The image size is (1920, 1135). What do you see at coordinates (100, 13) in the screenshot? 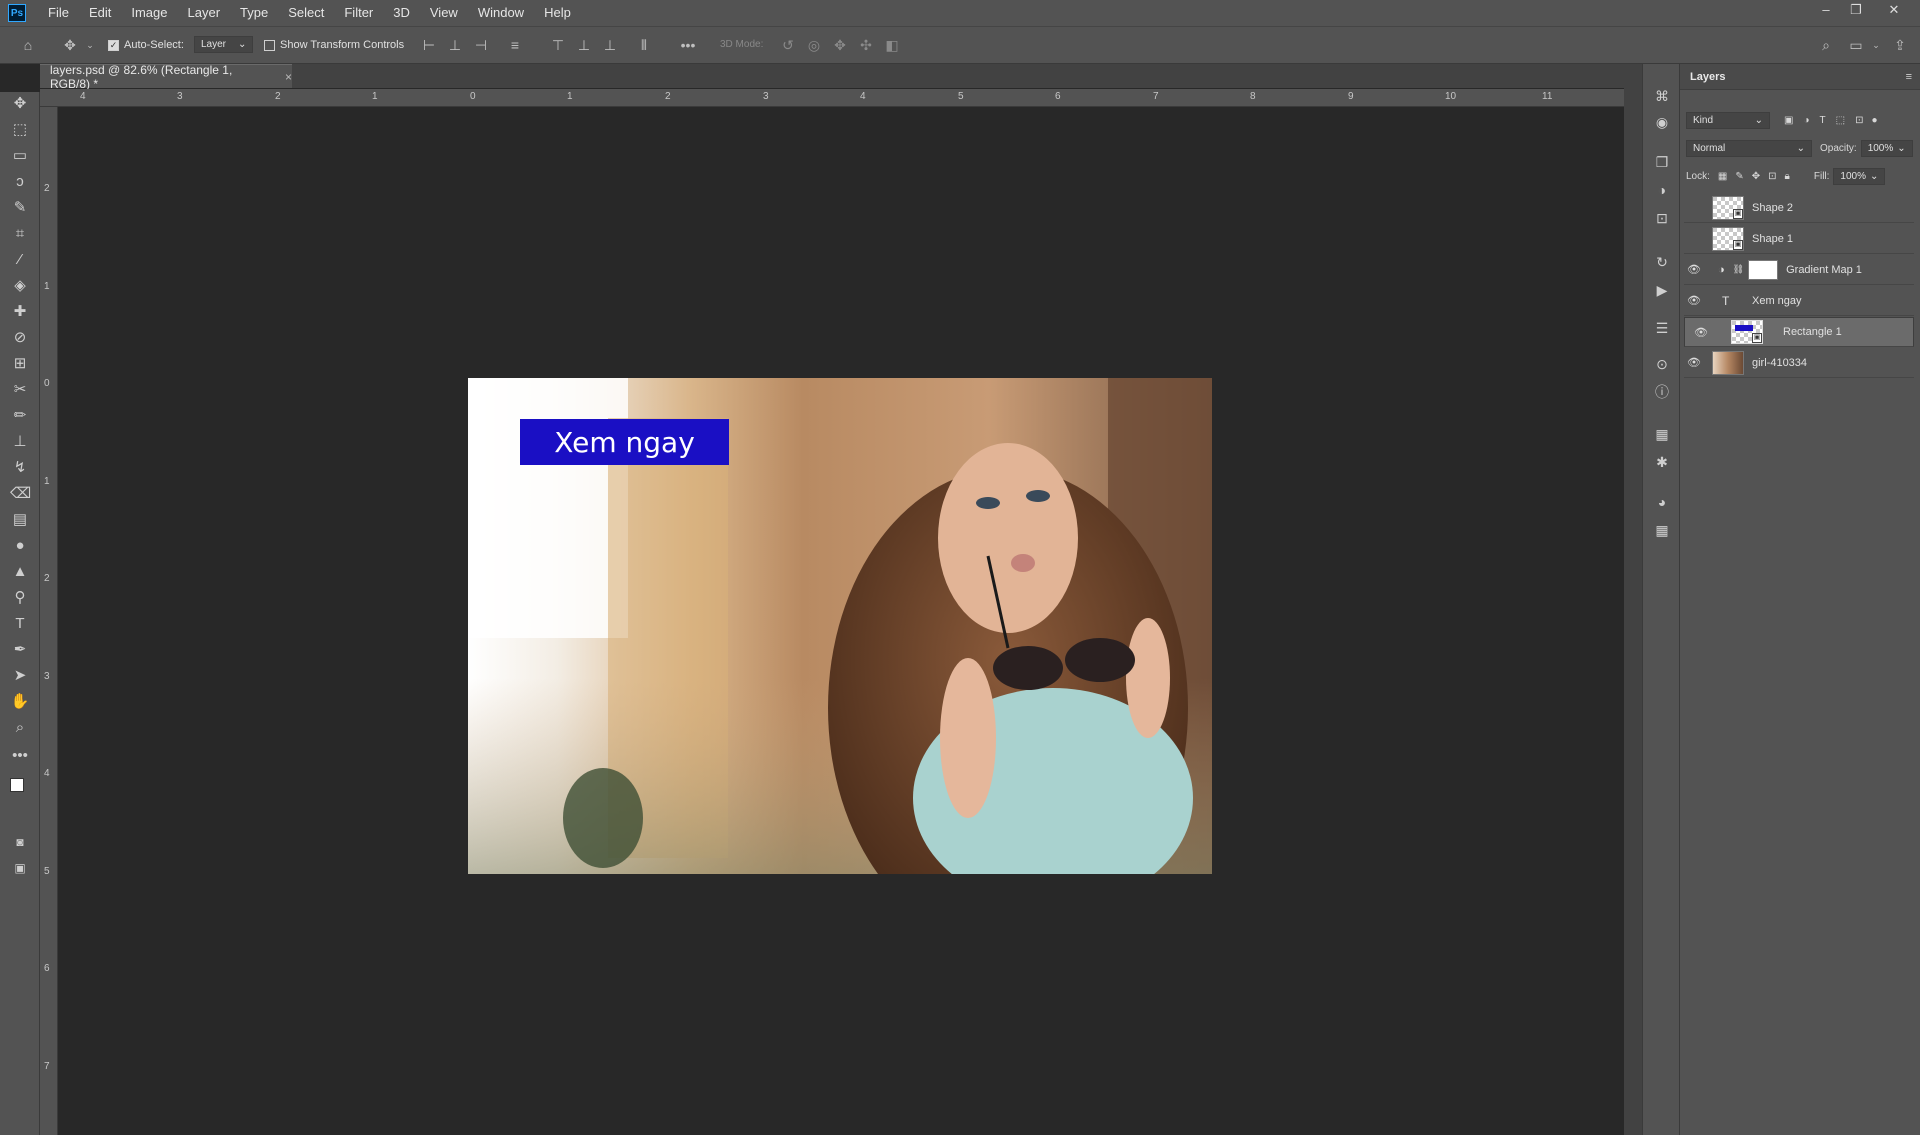
I see `menu-edit: Edit` at bounding box center [100, 13].